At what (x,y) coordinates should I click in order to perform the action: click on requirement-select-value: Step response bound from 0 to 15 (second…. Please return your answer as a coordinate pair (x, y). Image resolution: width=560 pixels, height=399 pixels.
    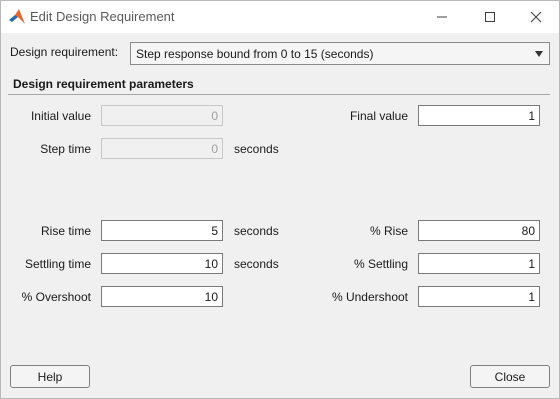
    Looking at the image, I should click on (255, 54).